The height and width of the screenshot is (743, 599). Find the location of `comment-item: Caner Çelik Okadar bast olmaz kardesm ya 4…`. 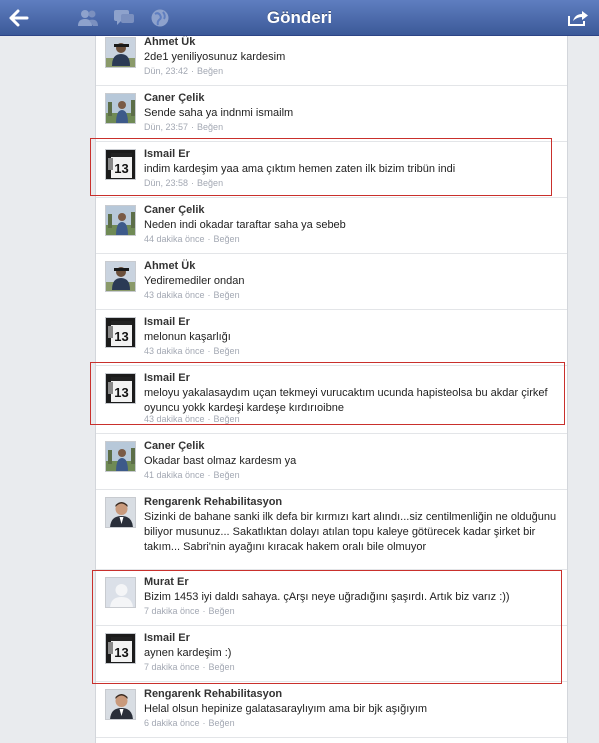

comment-item: Caner Çelik Okadar bast olmaz kardesm ya 4… is located at coordinates (331, 462).